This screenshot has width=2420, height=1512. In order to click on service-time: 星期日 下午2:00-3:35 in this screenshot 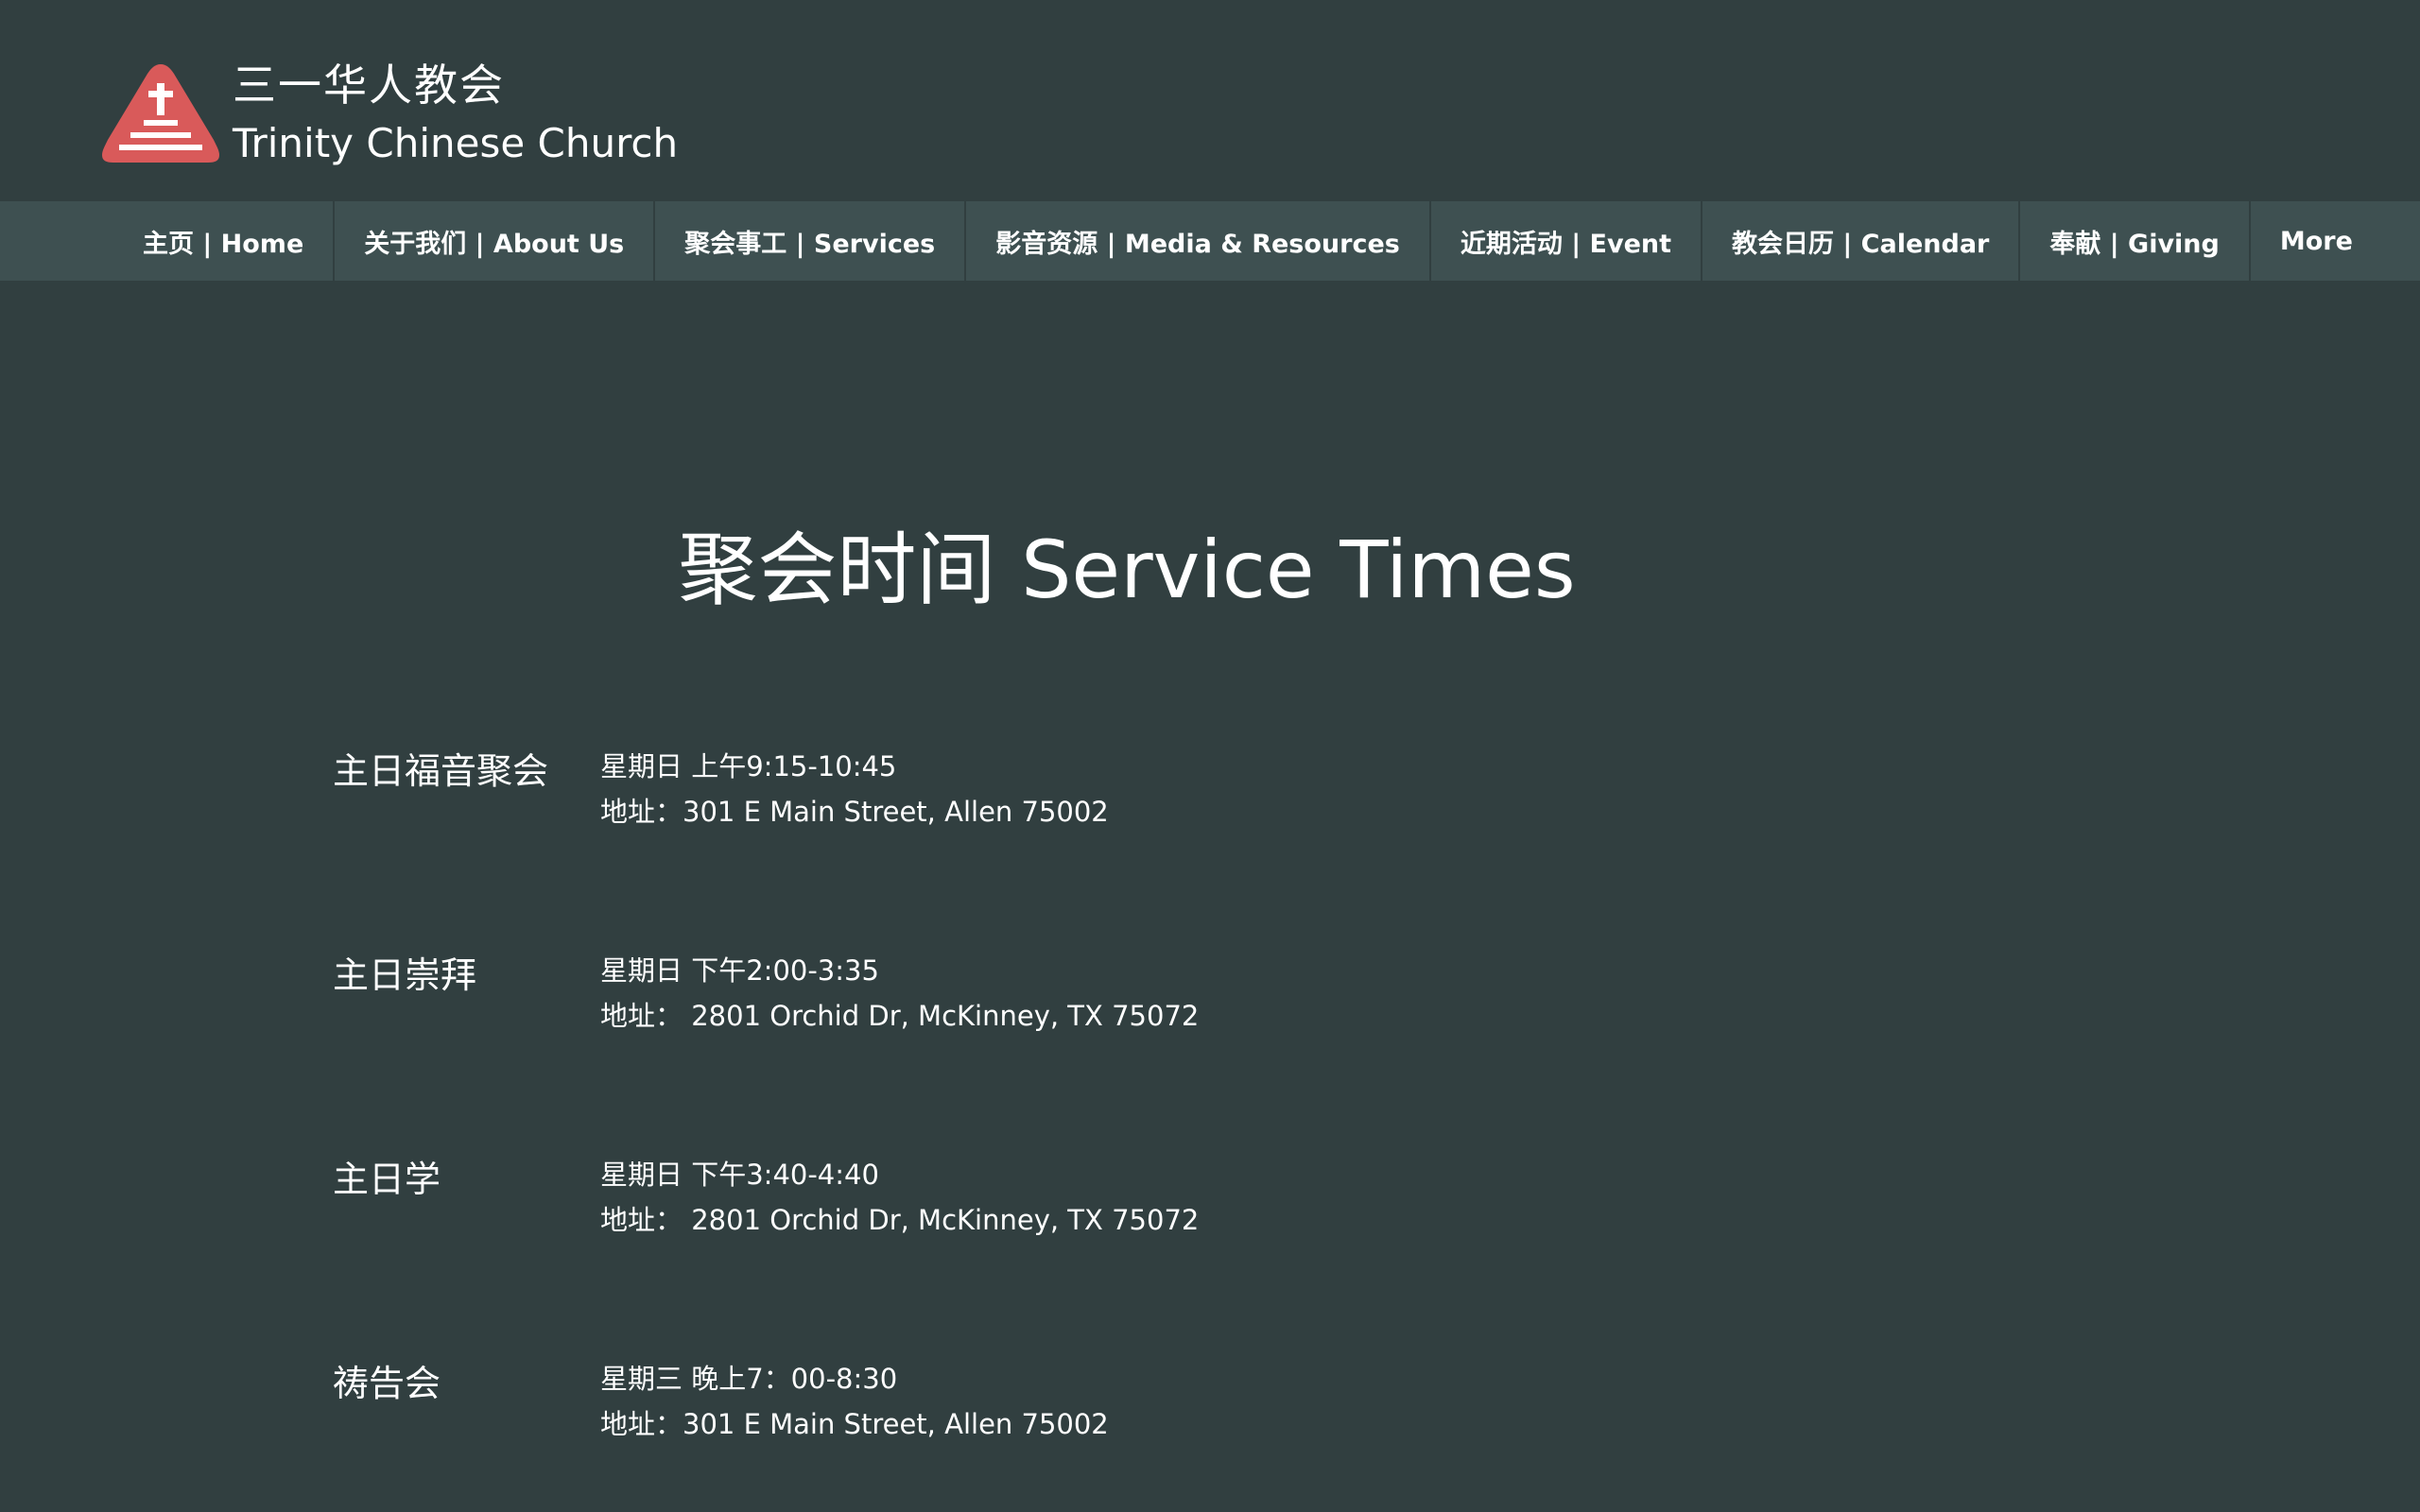, I will do `click(739, 970)`.